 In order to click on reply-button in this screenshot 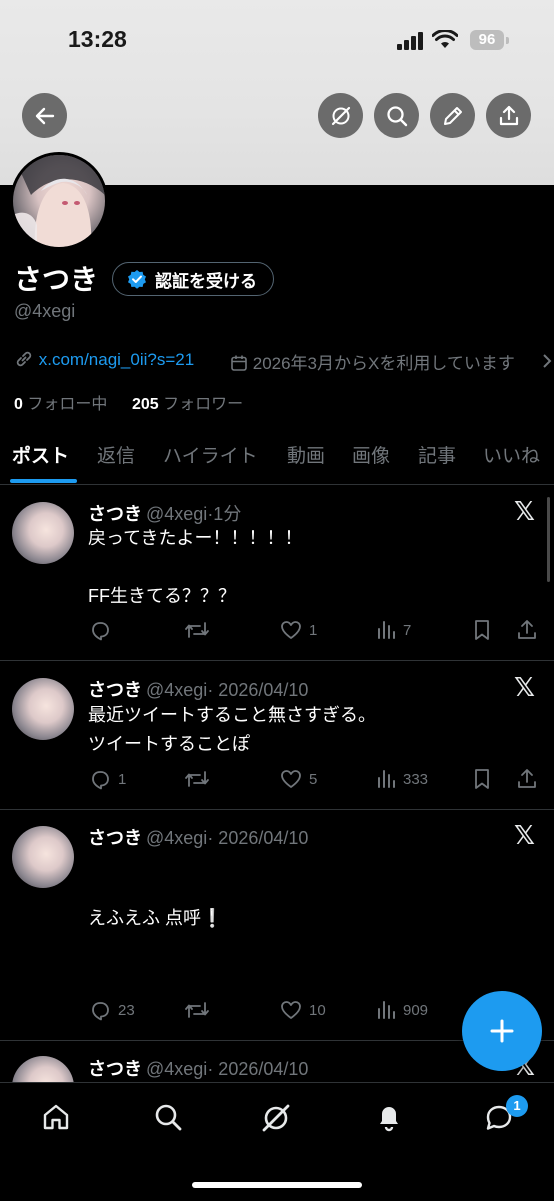, I will do `click(103, 630)`.